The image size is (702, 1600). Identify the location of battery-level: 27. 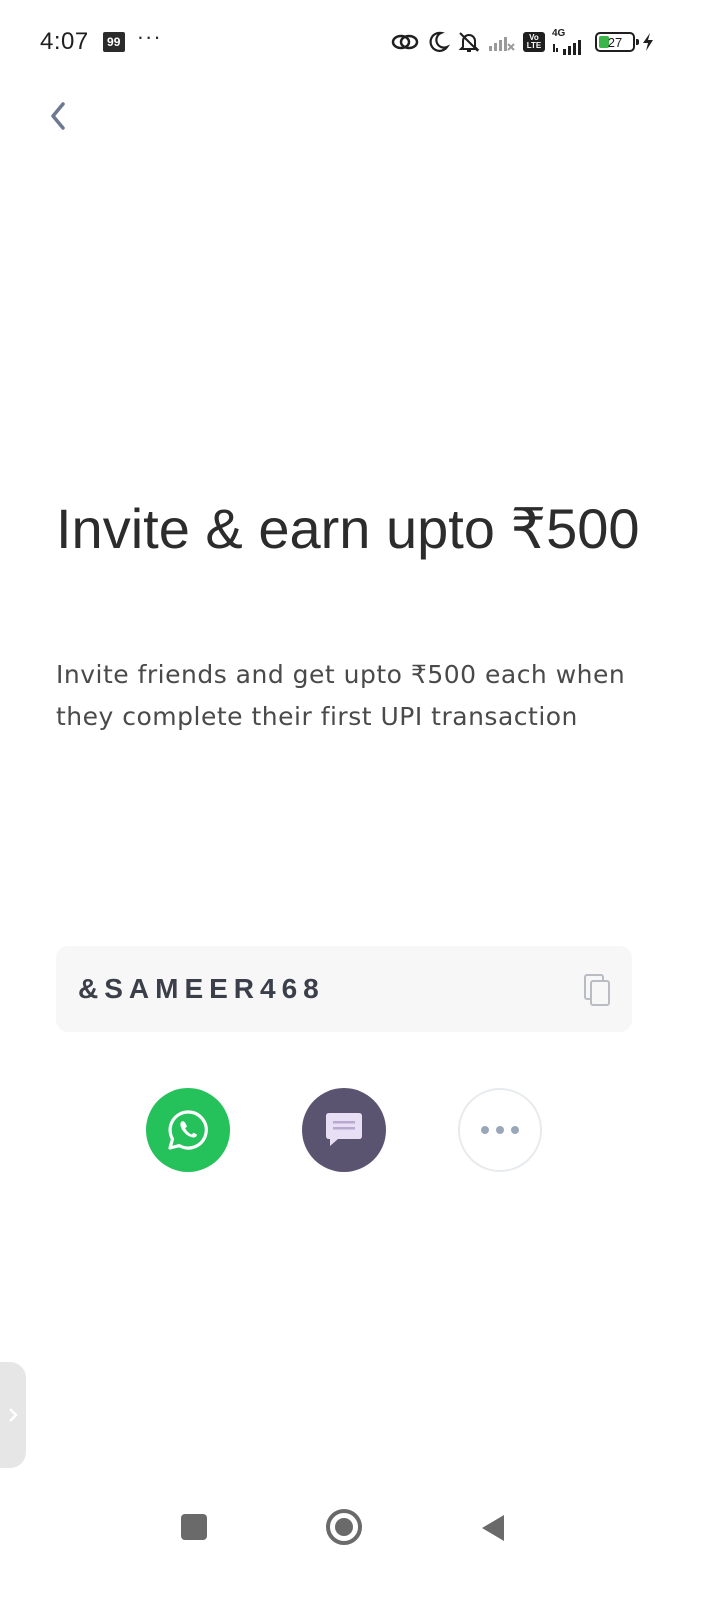
(615, 42).